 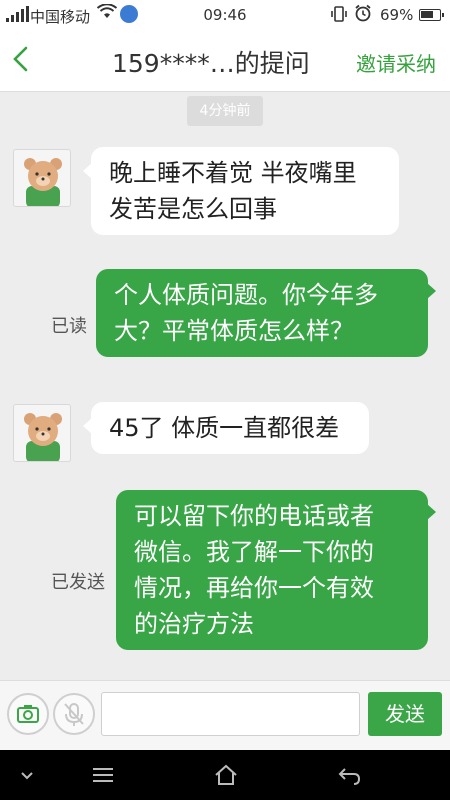 What do you see at coordinates (225, 111) in the screenshot?
I see `message-timestamp: 4分钟前` at bounding box center [225, 111].